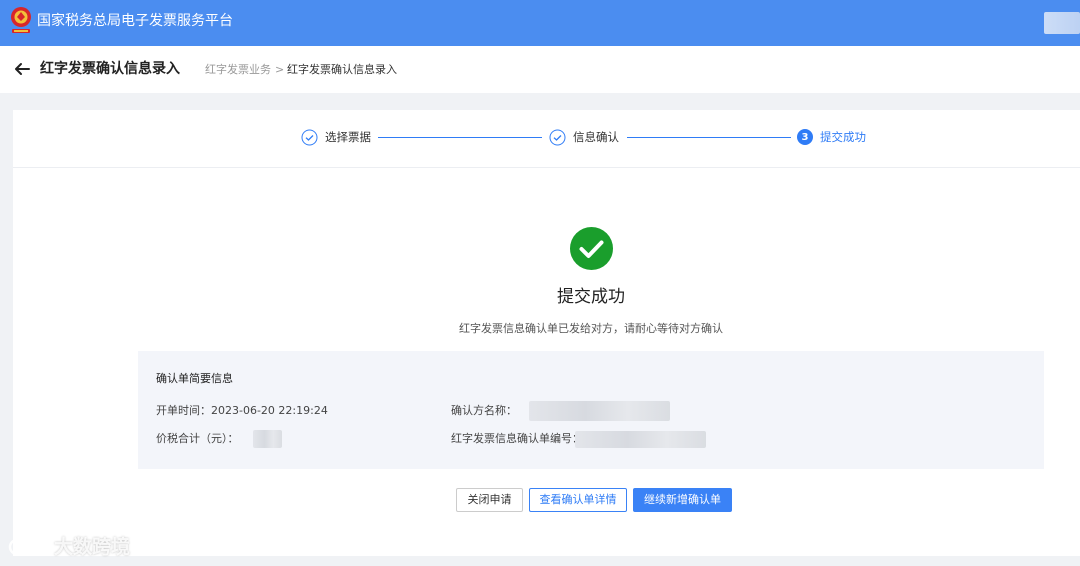  I want to click on total-amount-value-blurred, so click(267, 439).